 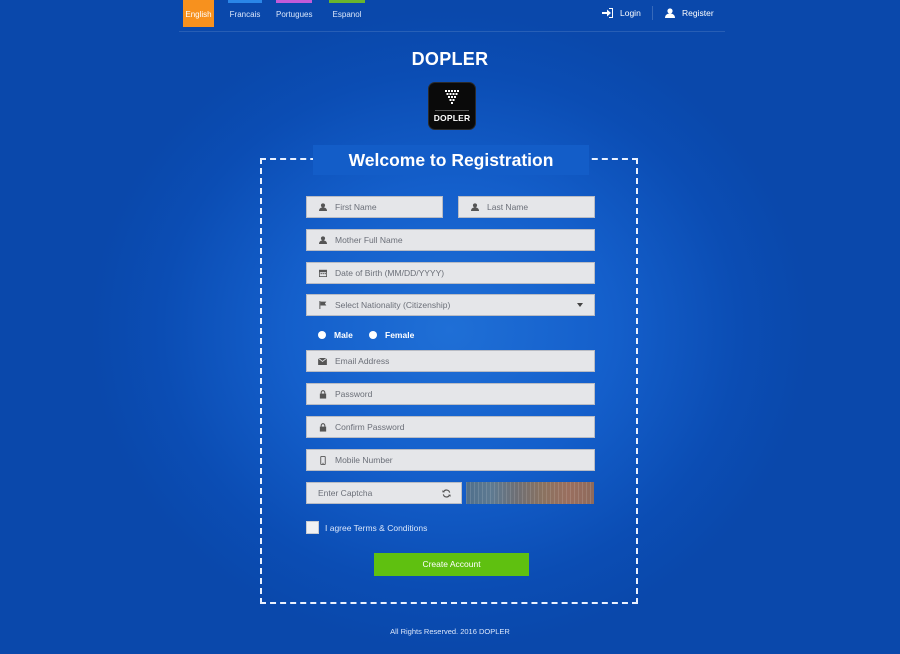 I want to click on lang-portugues-bar, so click(x=294, y=1).